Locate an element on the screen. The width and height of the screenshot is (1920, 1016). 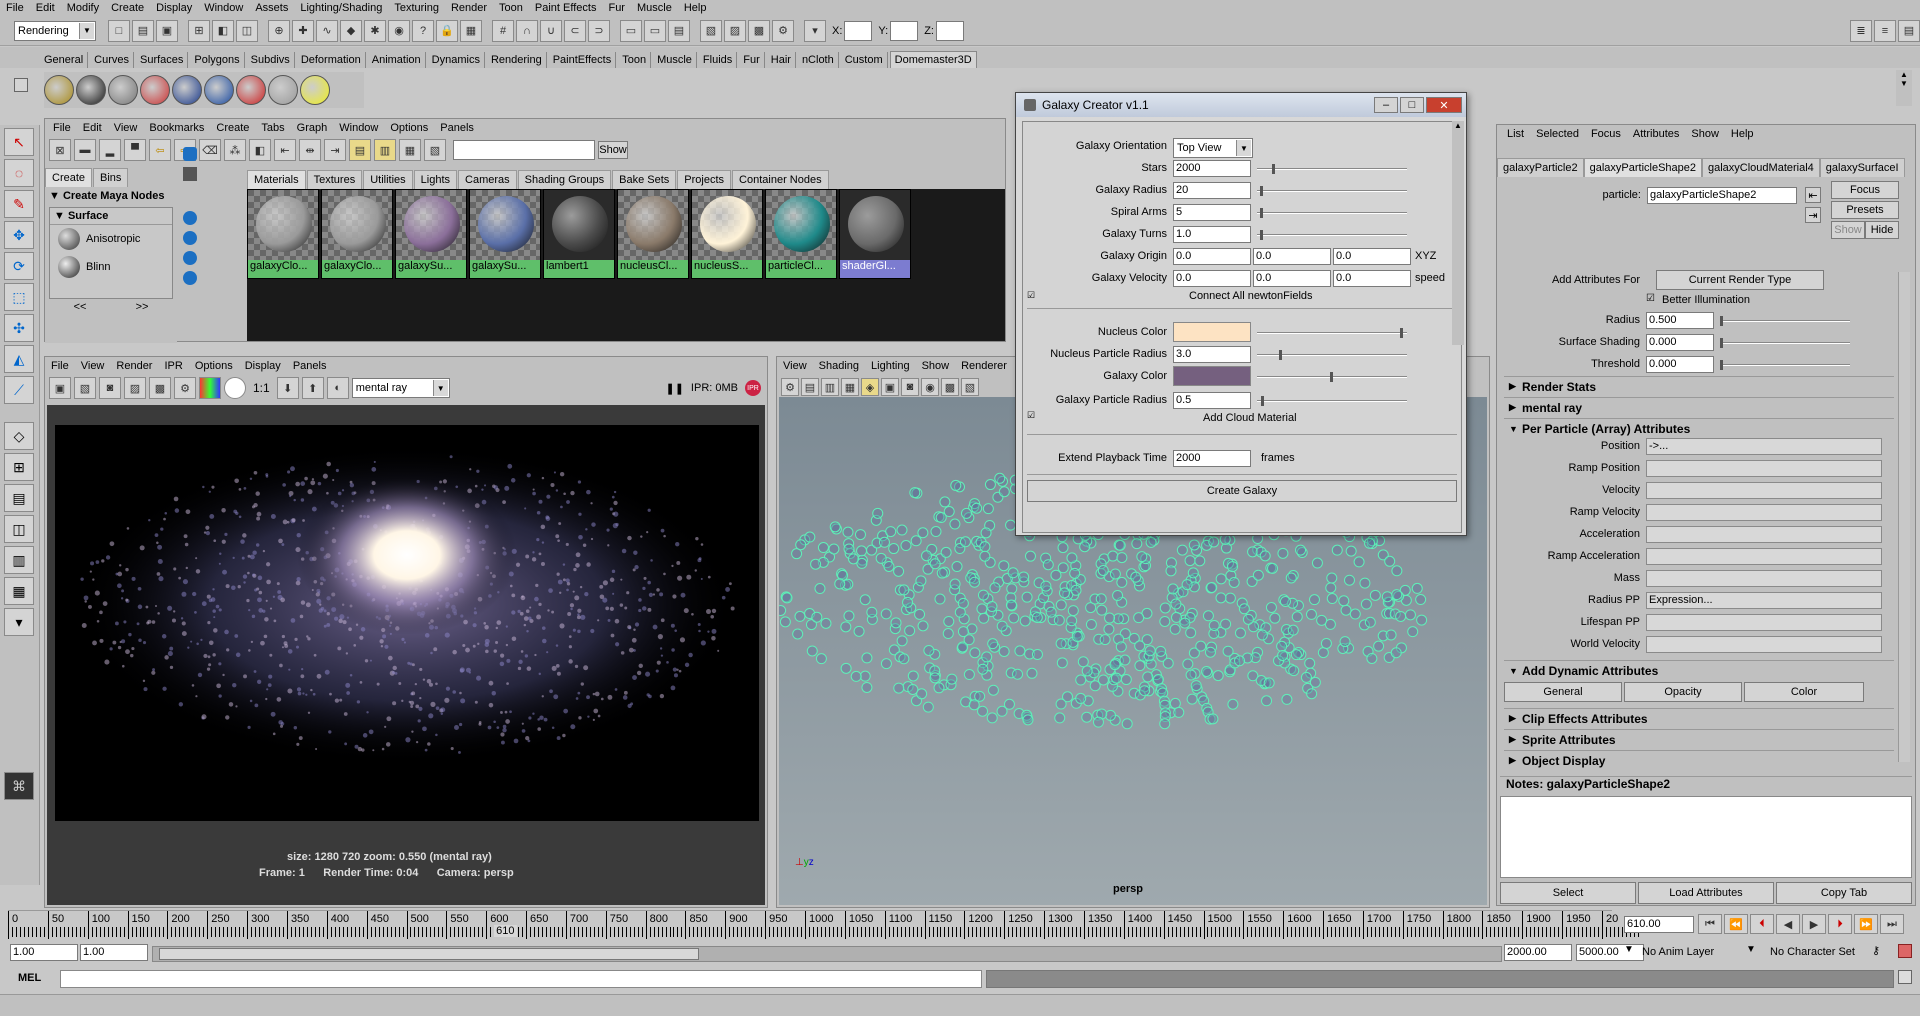
menu-file: File is located at coordinates (15, 8).